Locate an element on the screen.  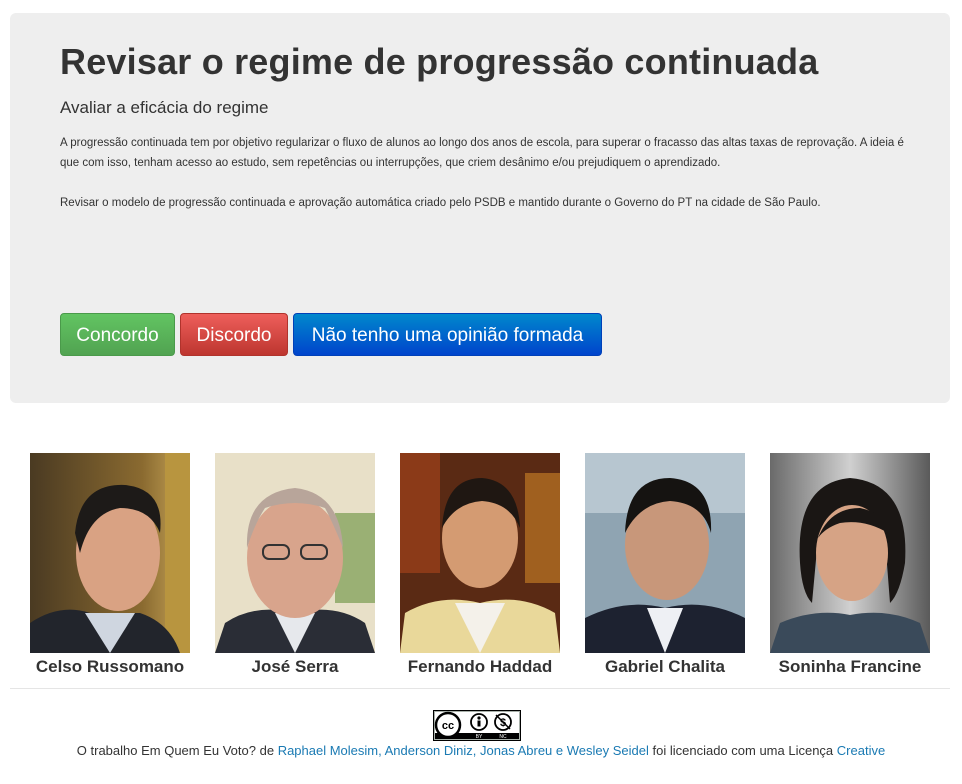
candidate-name: Gabriel Chalita is located at coordinates (665, 666).